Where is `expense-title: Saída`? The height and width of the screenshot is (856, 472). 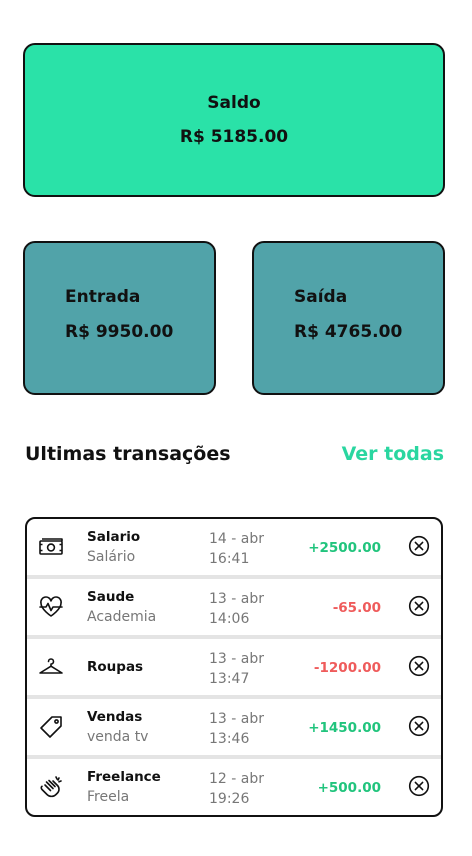
expense-title: Saída is located at coordinates (321, 297).